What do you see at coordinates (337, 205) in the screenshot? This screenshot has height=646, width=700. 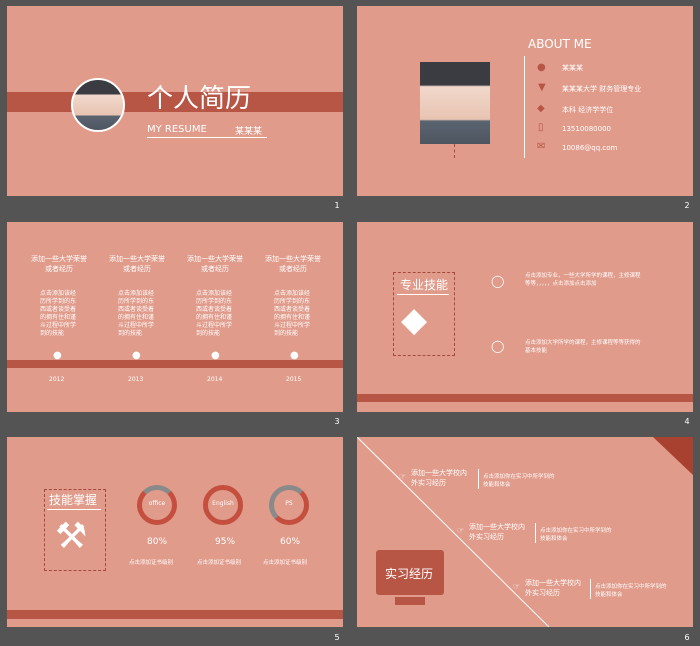 I see `slide-number: 1` at bounding box center [337, 205].